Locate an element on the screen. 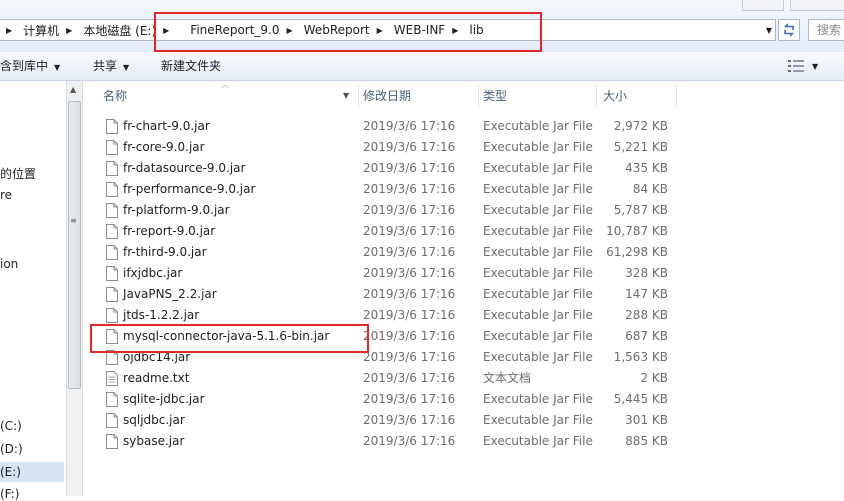 Image resolution: width=844 pixels, height=501 pixels. share-label: 共享 is located at coordinates (105, 66).